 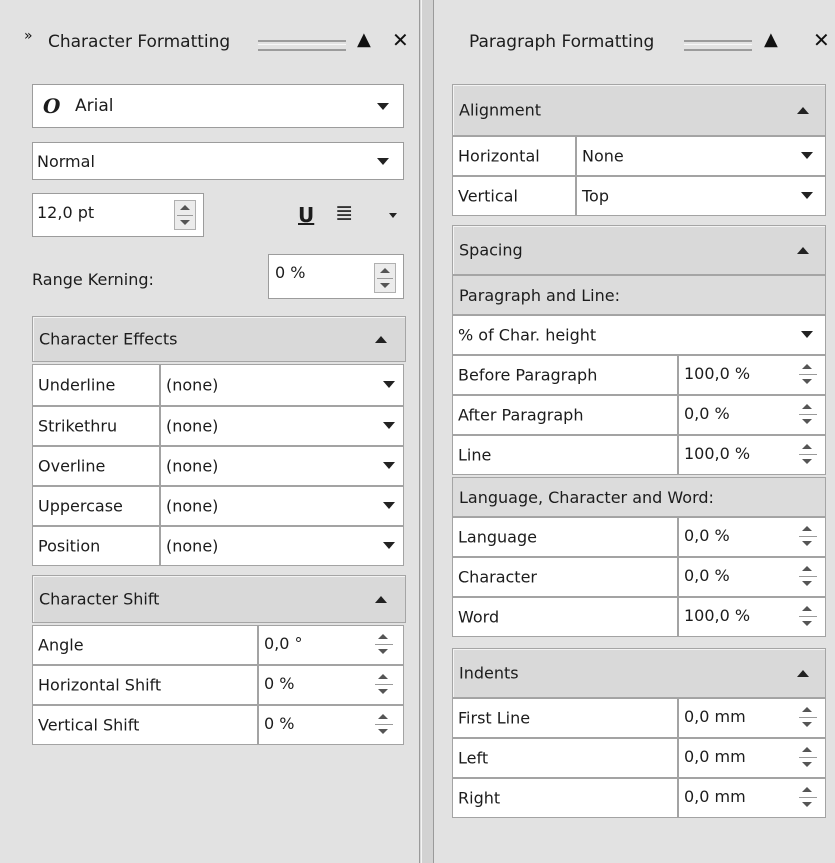 What do you see at coordinates (634, 32) in the screenshot?
I see `panel-titlebar: Paragraph Formatting ▲ ✕` at bounding box center [634, 32].